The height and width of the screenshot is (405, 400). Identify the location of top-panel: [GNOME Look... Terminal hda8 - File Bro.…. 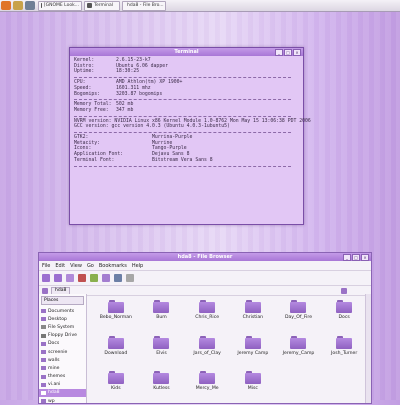
(200, 6).